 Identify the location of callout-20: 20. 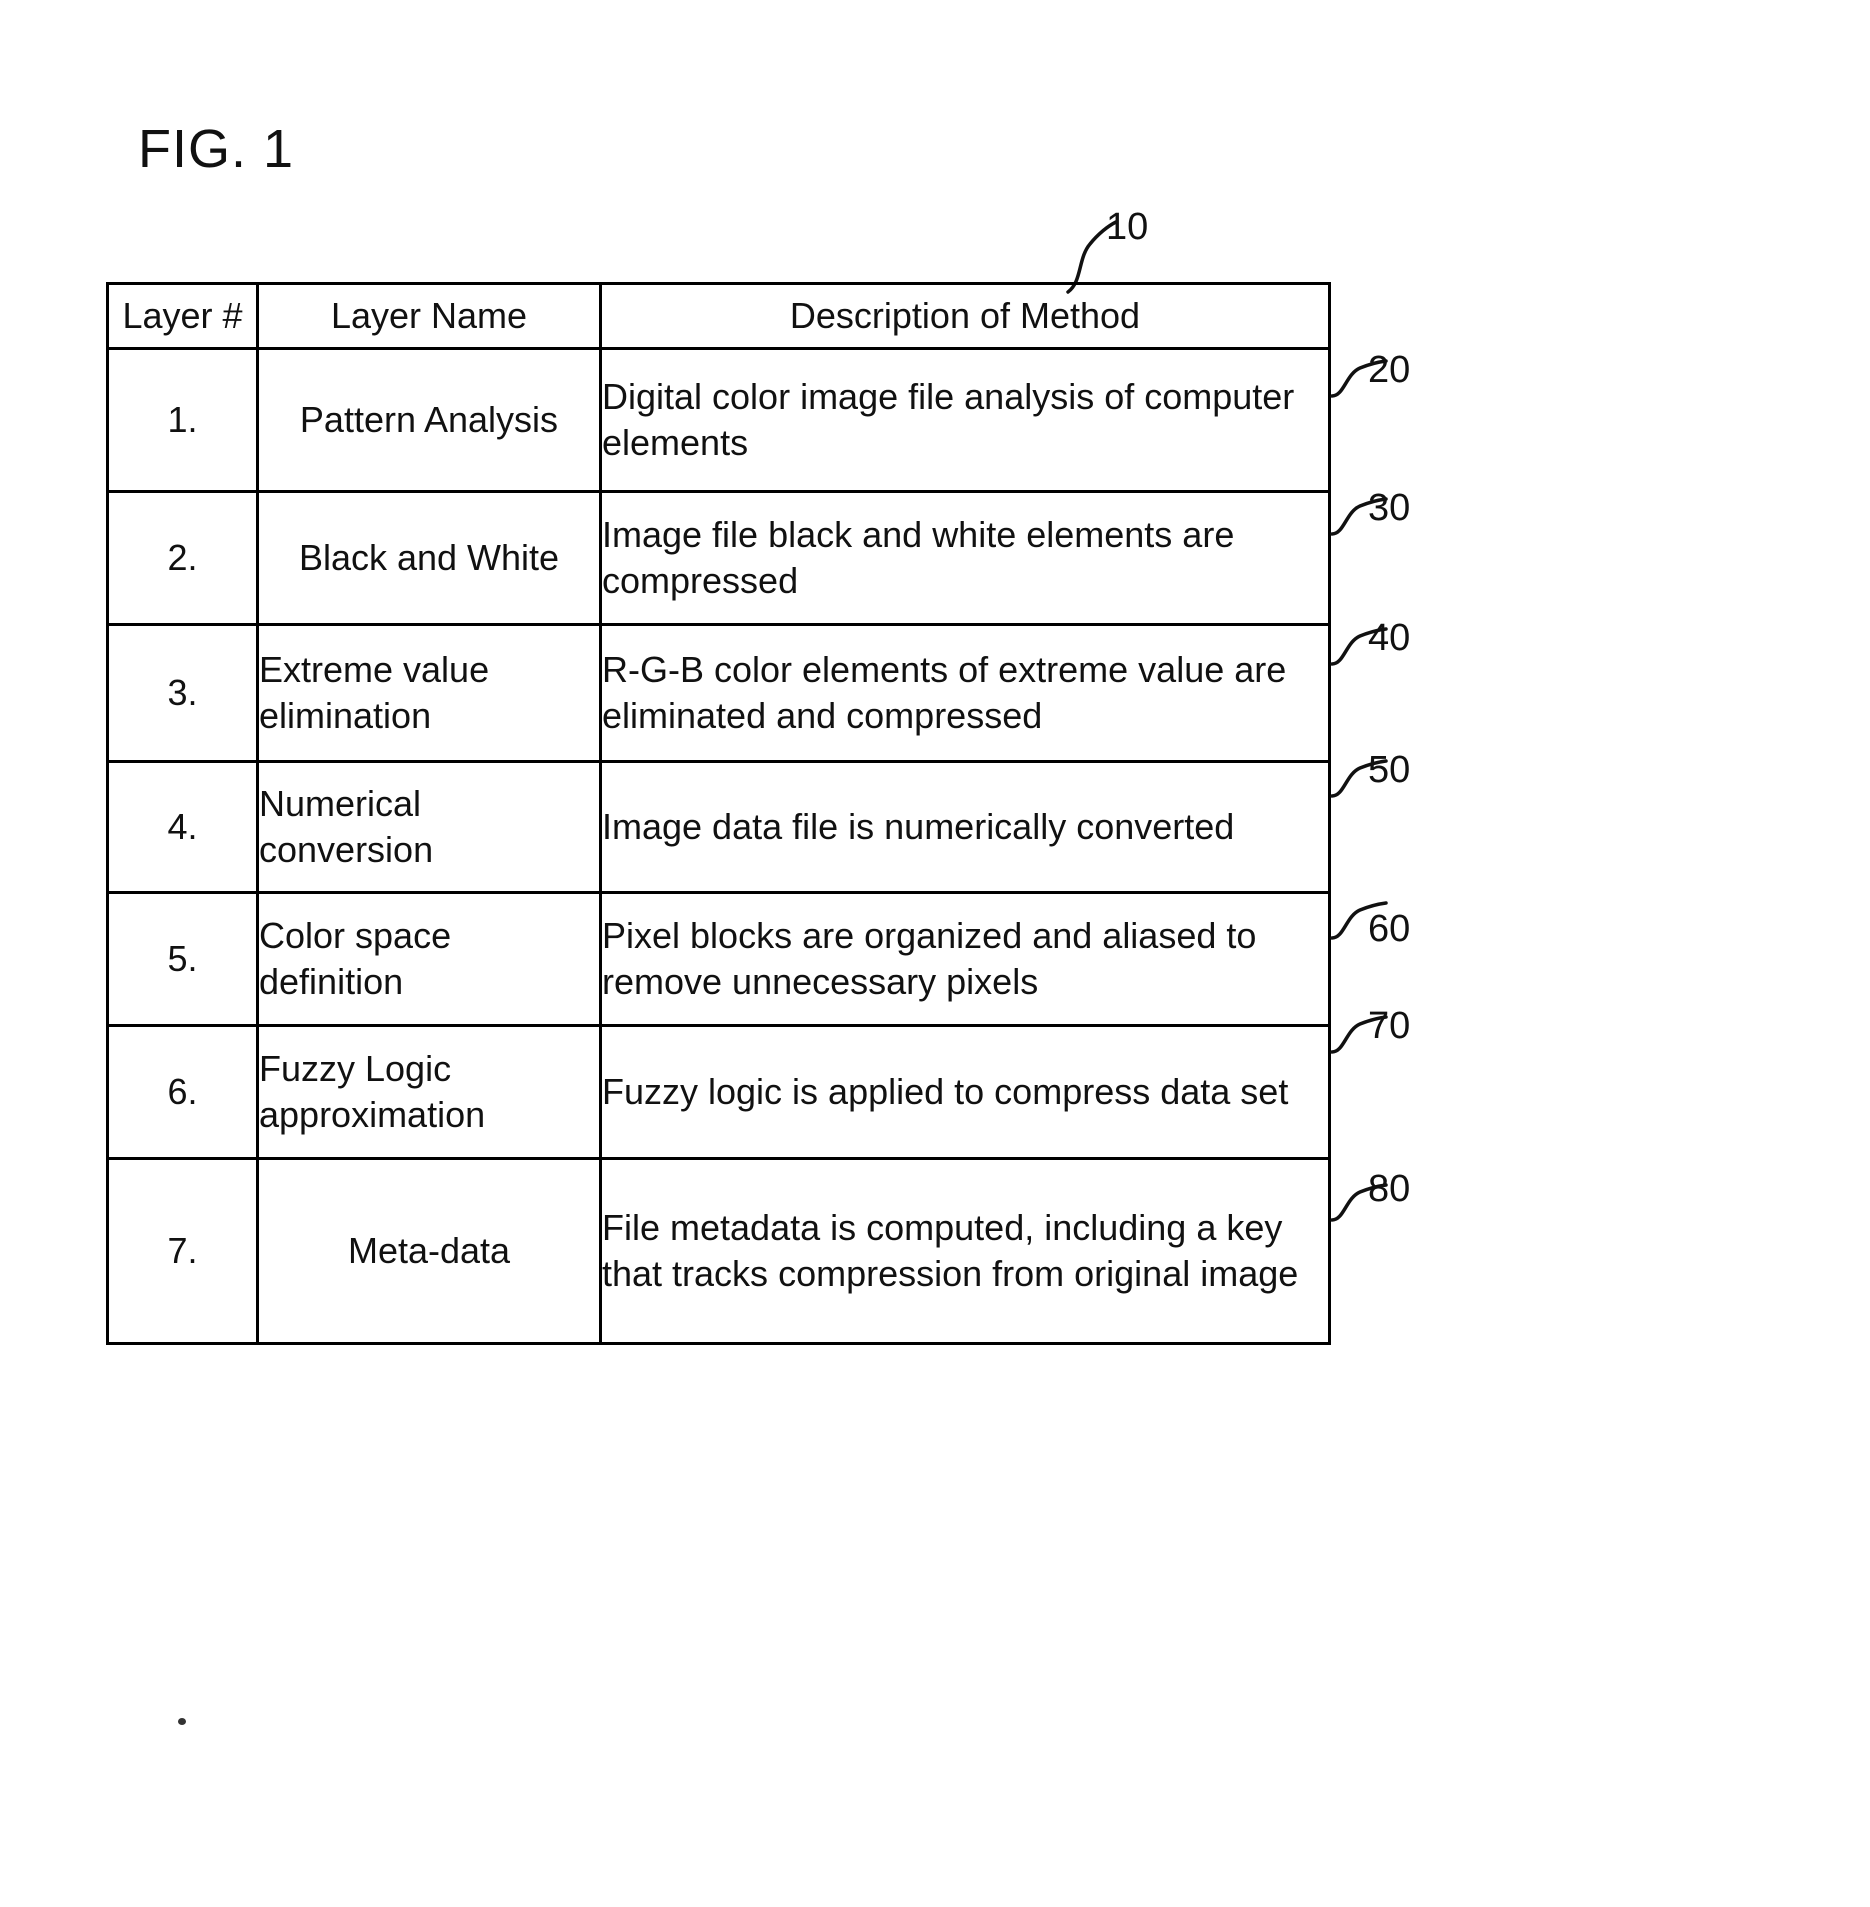
(1389, 370).